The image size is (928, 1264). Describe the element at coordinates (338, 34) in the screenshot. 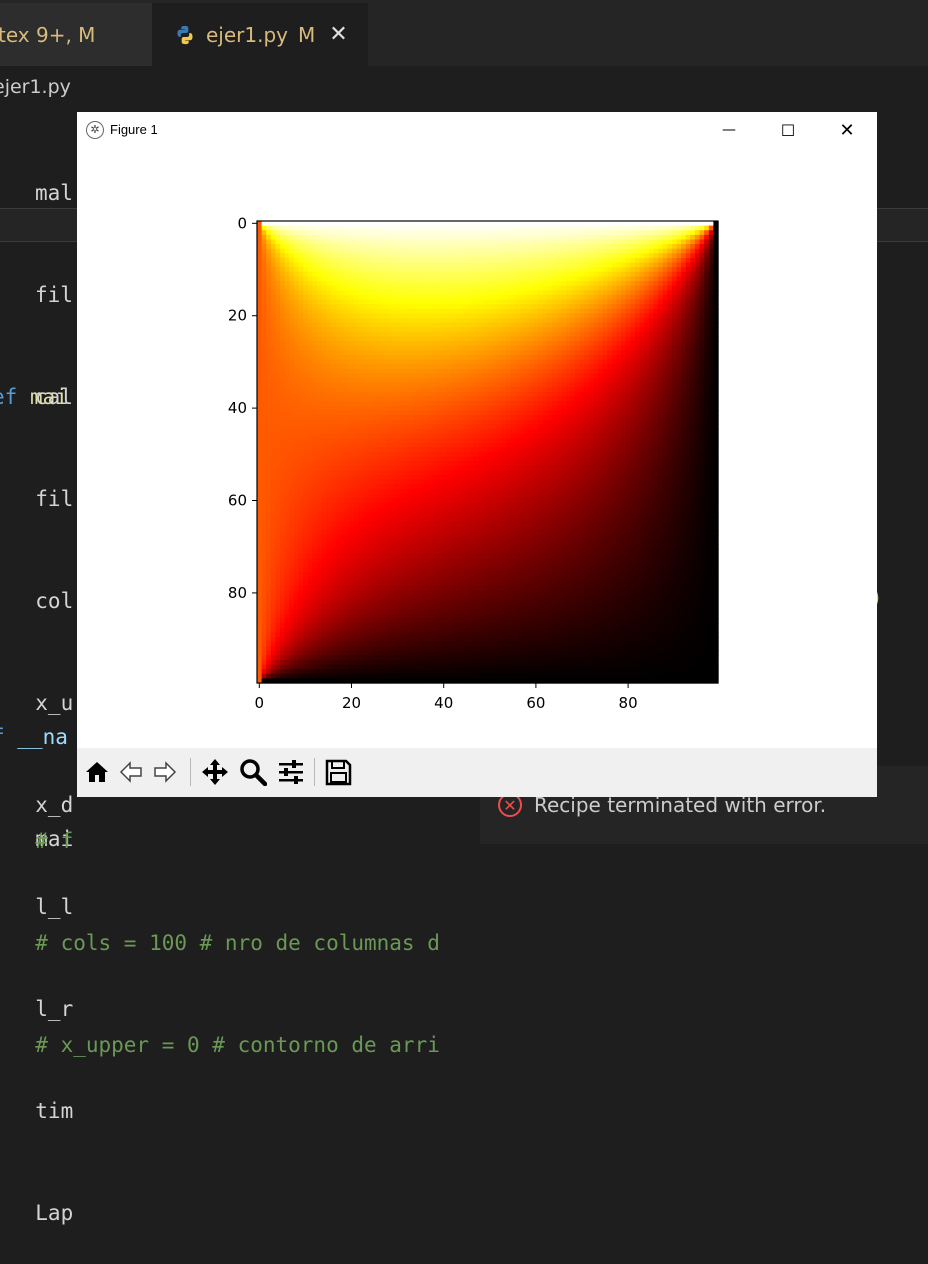

I see `close-tab-icon: ✕` at that location.